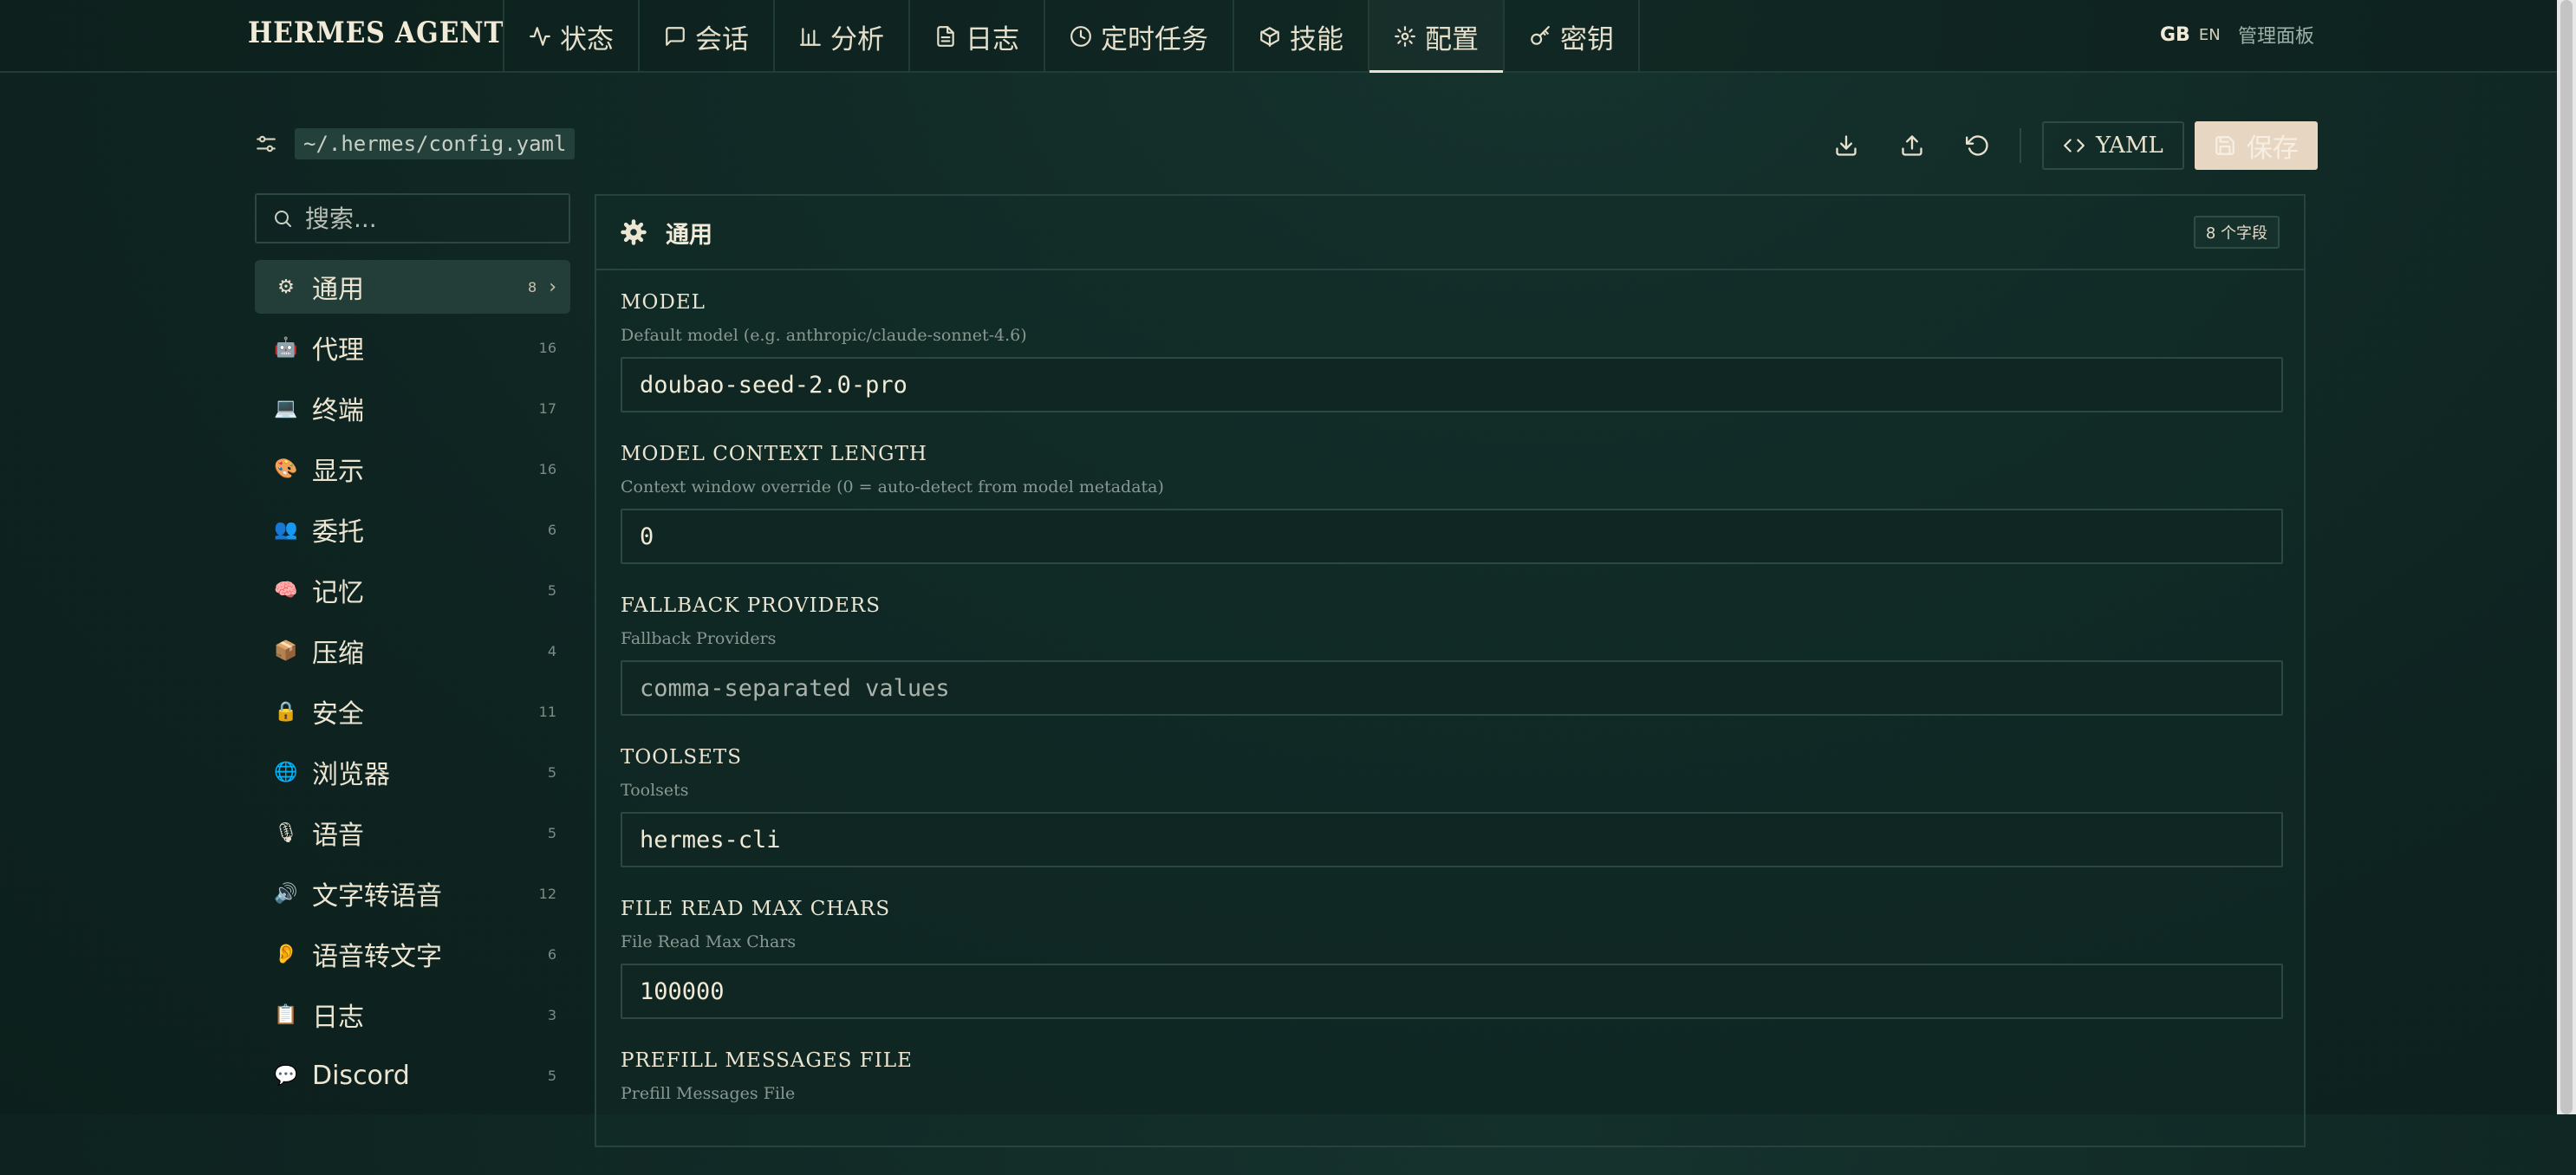  Describe the element at coordinates (1139, 36) in the screenshot. I see `tab-cron: 定时任务` at that location.